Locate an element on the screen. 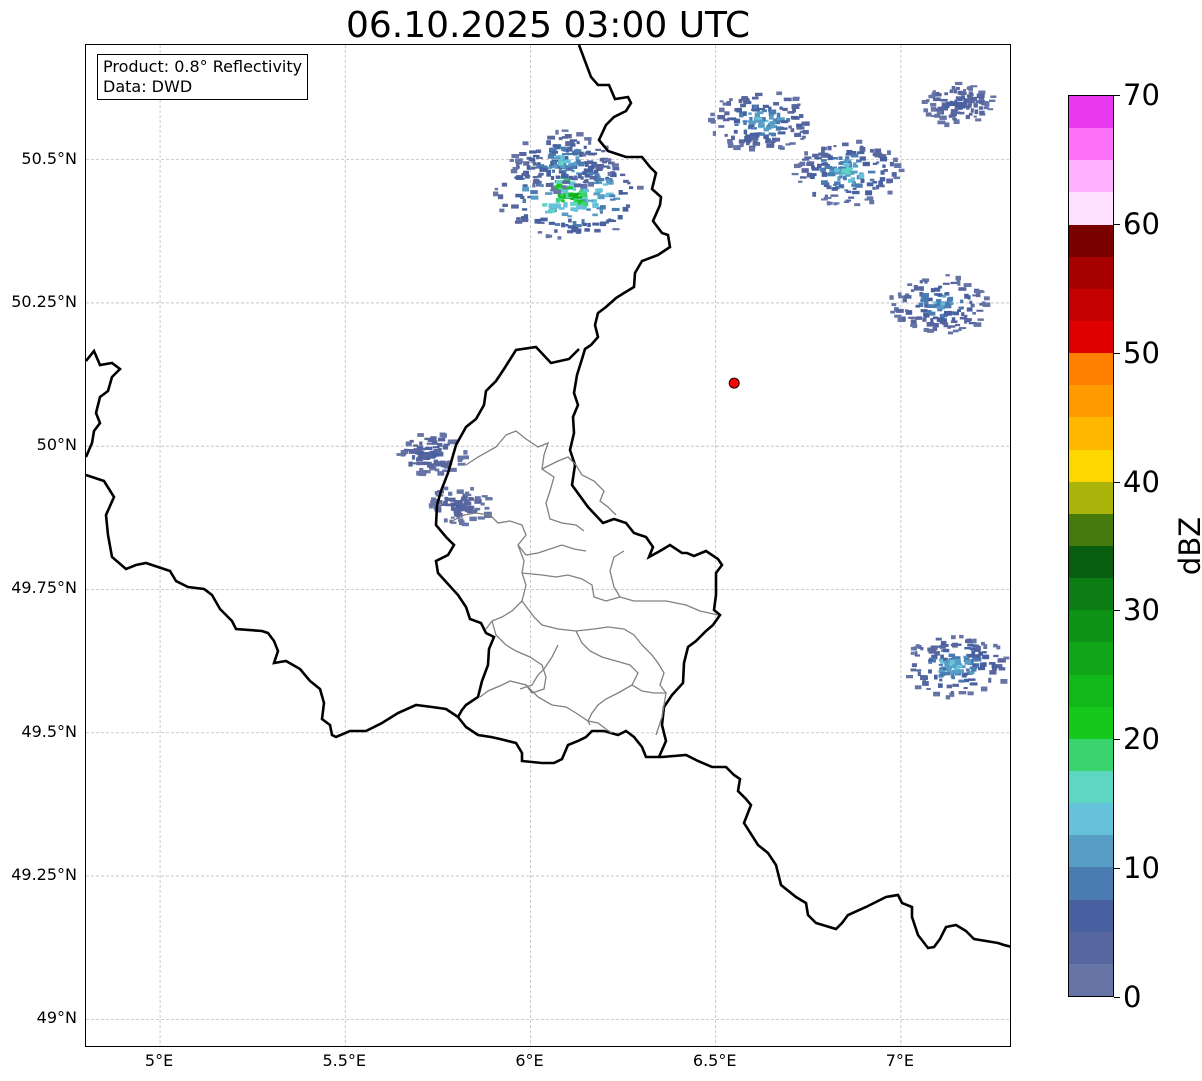 The image size is (1202, 1081). lat-tick-label: 49.5°N is located at coordinates (49, 731).